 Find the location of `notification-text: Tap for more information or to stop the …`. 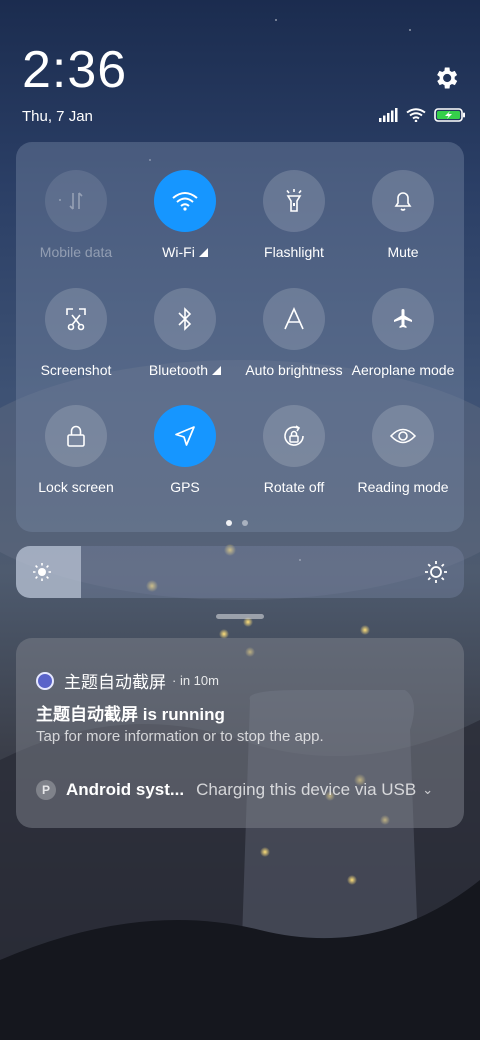

notification-text: Tap for more information or to stop the … is located at coordinates (180, 736).